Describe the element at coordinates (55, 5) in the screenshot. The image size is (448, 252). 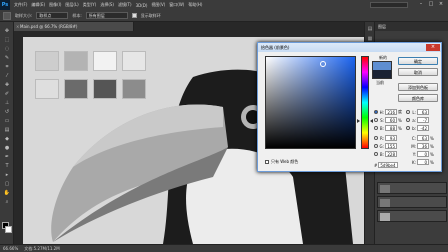
I see `menu-image: 图像(I)` at that location.